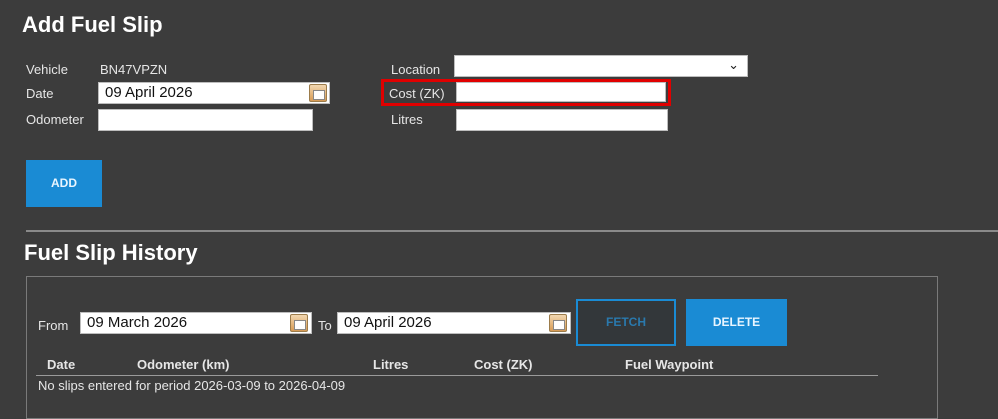  What do you see at coordinates (601, 66) in the screenshot?
I see `location-select: ⌄` at bounding box center [601, 66].